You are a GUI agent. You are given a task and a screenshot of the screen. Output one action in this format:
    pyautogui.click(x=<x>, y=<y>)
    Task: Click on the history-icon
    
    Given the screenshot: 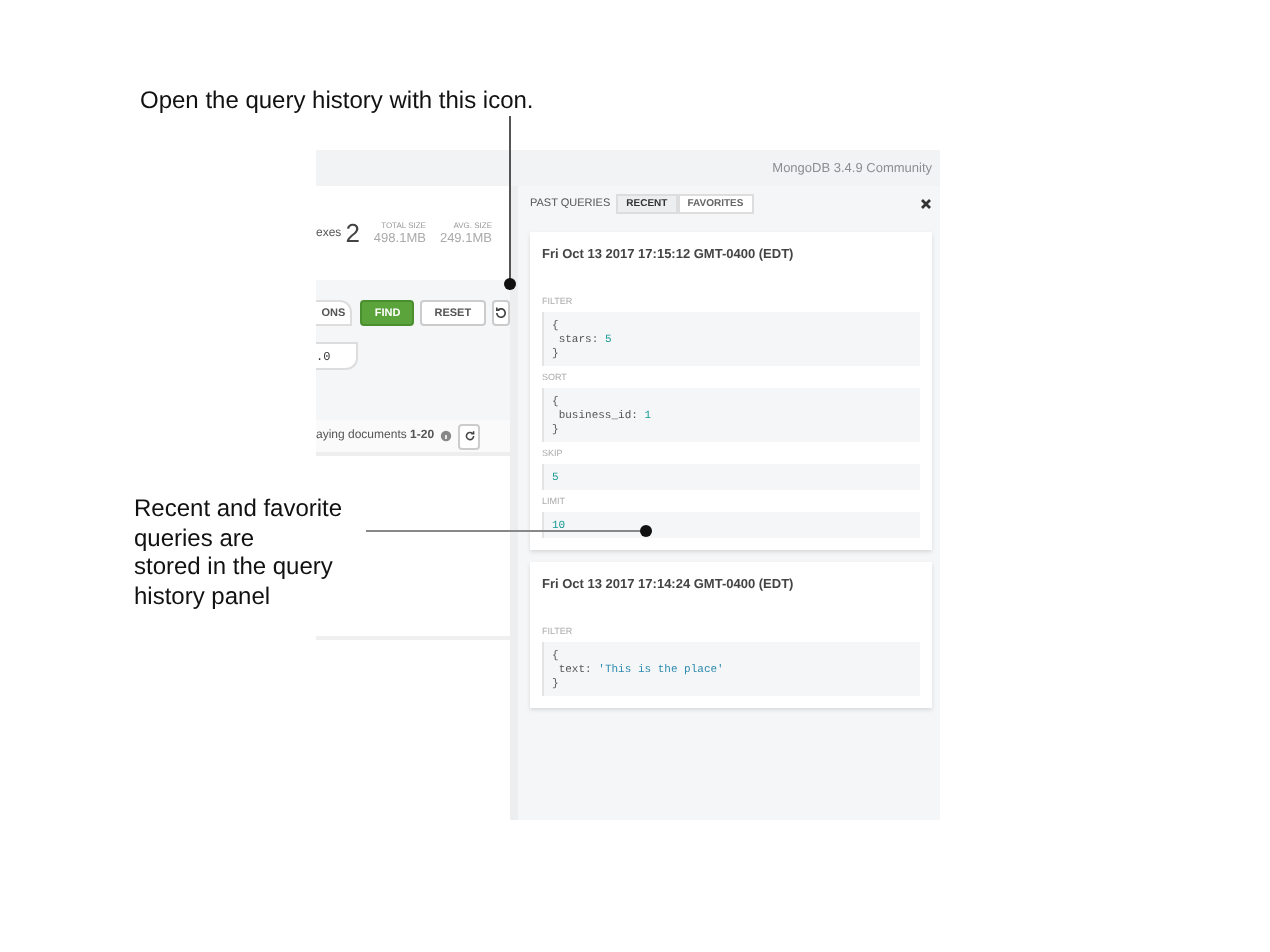 What is the action you would take?
    pyautogui.click(x=500, y=313)
    